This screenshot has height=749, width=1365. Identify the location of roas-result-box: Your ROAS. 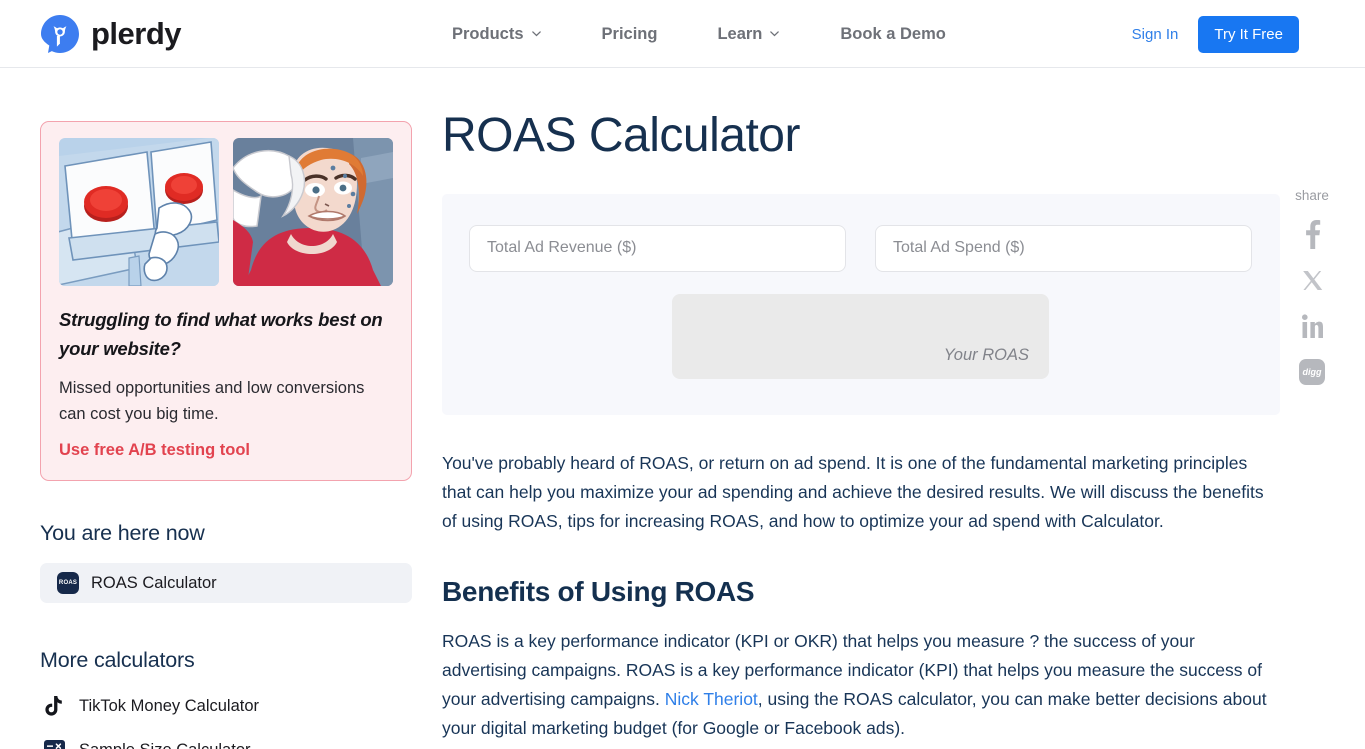
(860, 336).